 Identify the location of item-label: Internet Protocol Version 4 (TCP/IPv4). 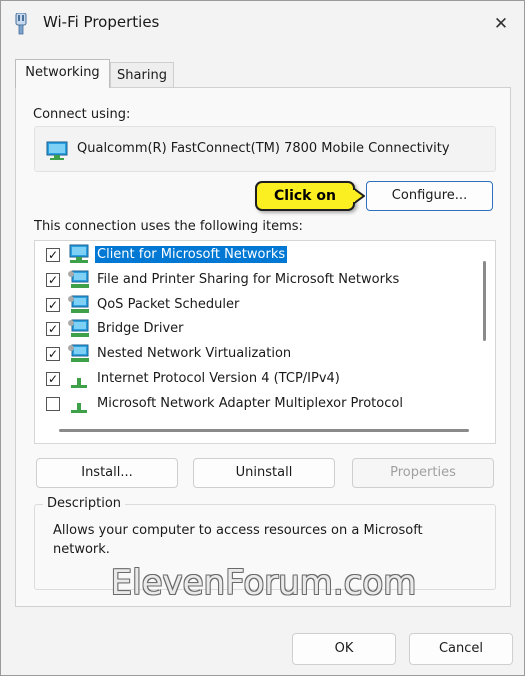
(218, 378).